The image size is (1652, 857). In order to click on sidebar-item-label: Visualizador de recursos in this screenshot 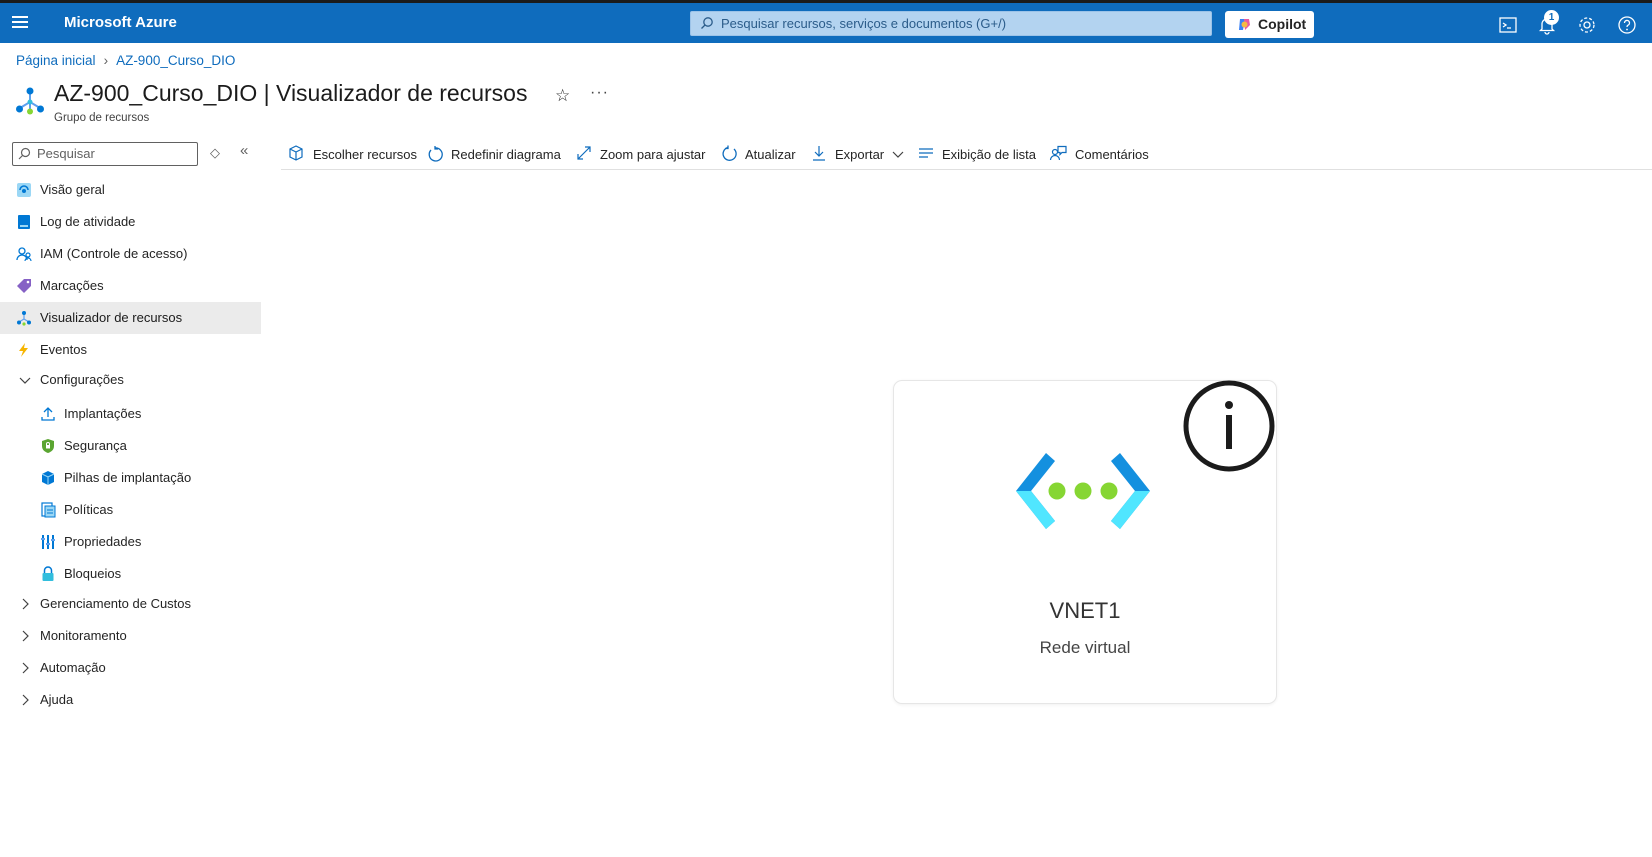, I will do `click(111, 317)`.